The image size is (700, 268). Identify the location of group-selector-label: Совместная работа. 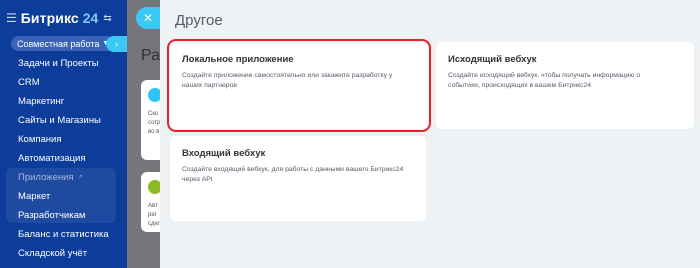
(58, 43).